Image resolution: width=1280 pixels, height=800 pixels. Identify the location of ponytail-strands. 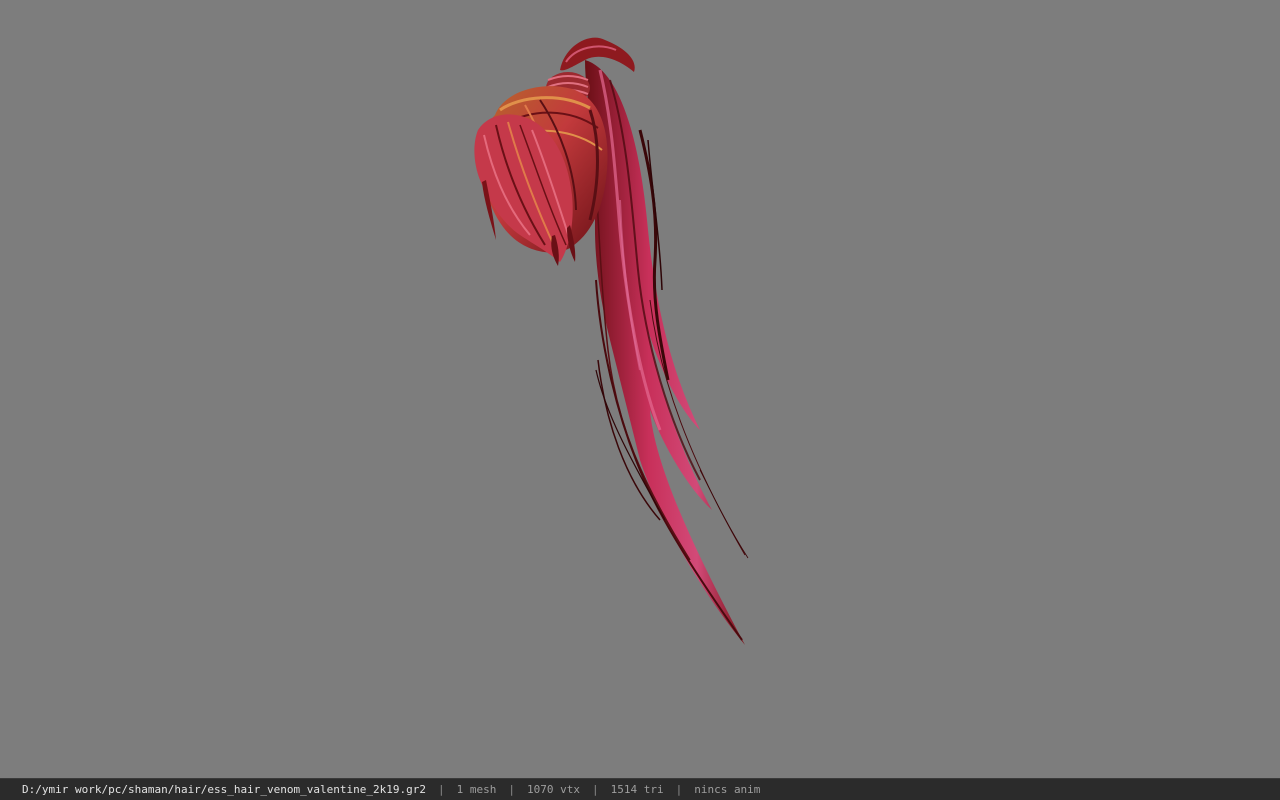
(665, 352).